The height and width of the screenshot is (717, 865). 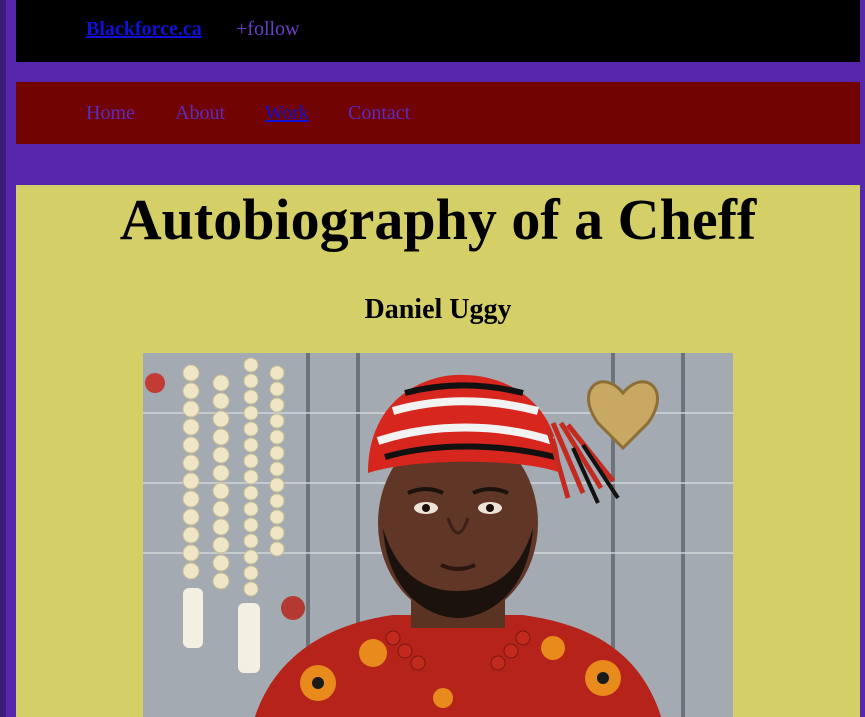 I want to click on nav-work: Work, so click(x=287, y=113).